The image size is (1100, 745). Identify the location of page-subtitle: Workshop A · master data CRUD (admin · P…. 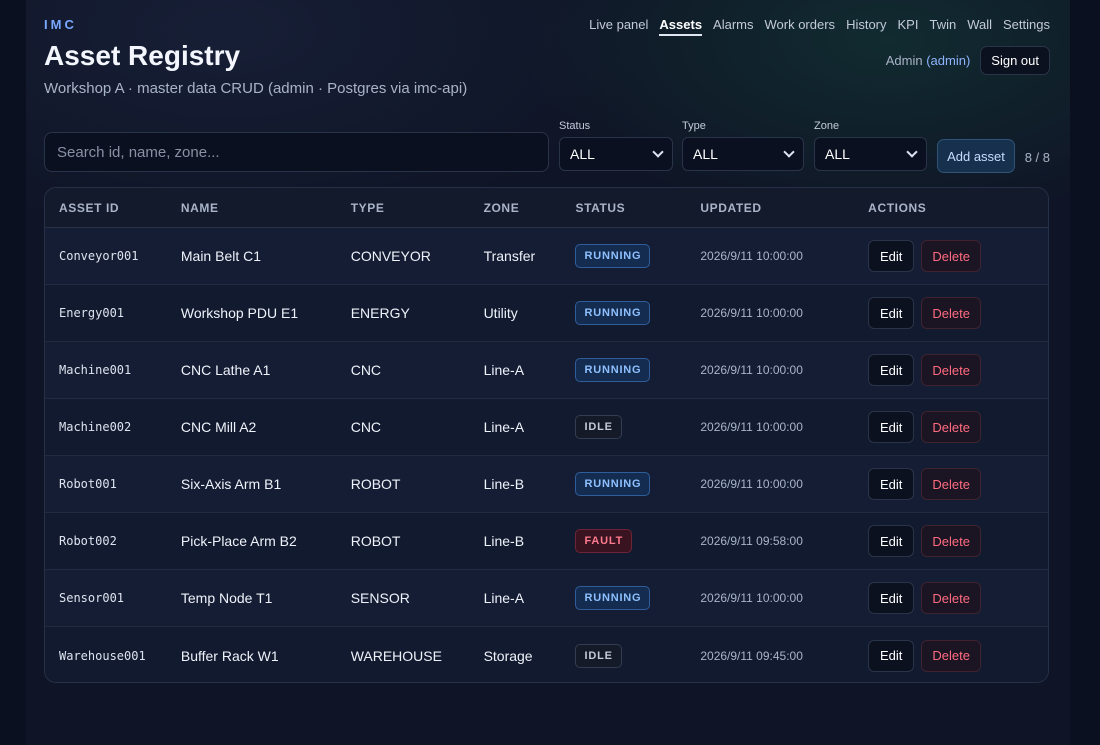
(256, 88).